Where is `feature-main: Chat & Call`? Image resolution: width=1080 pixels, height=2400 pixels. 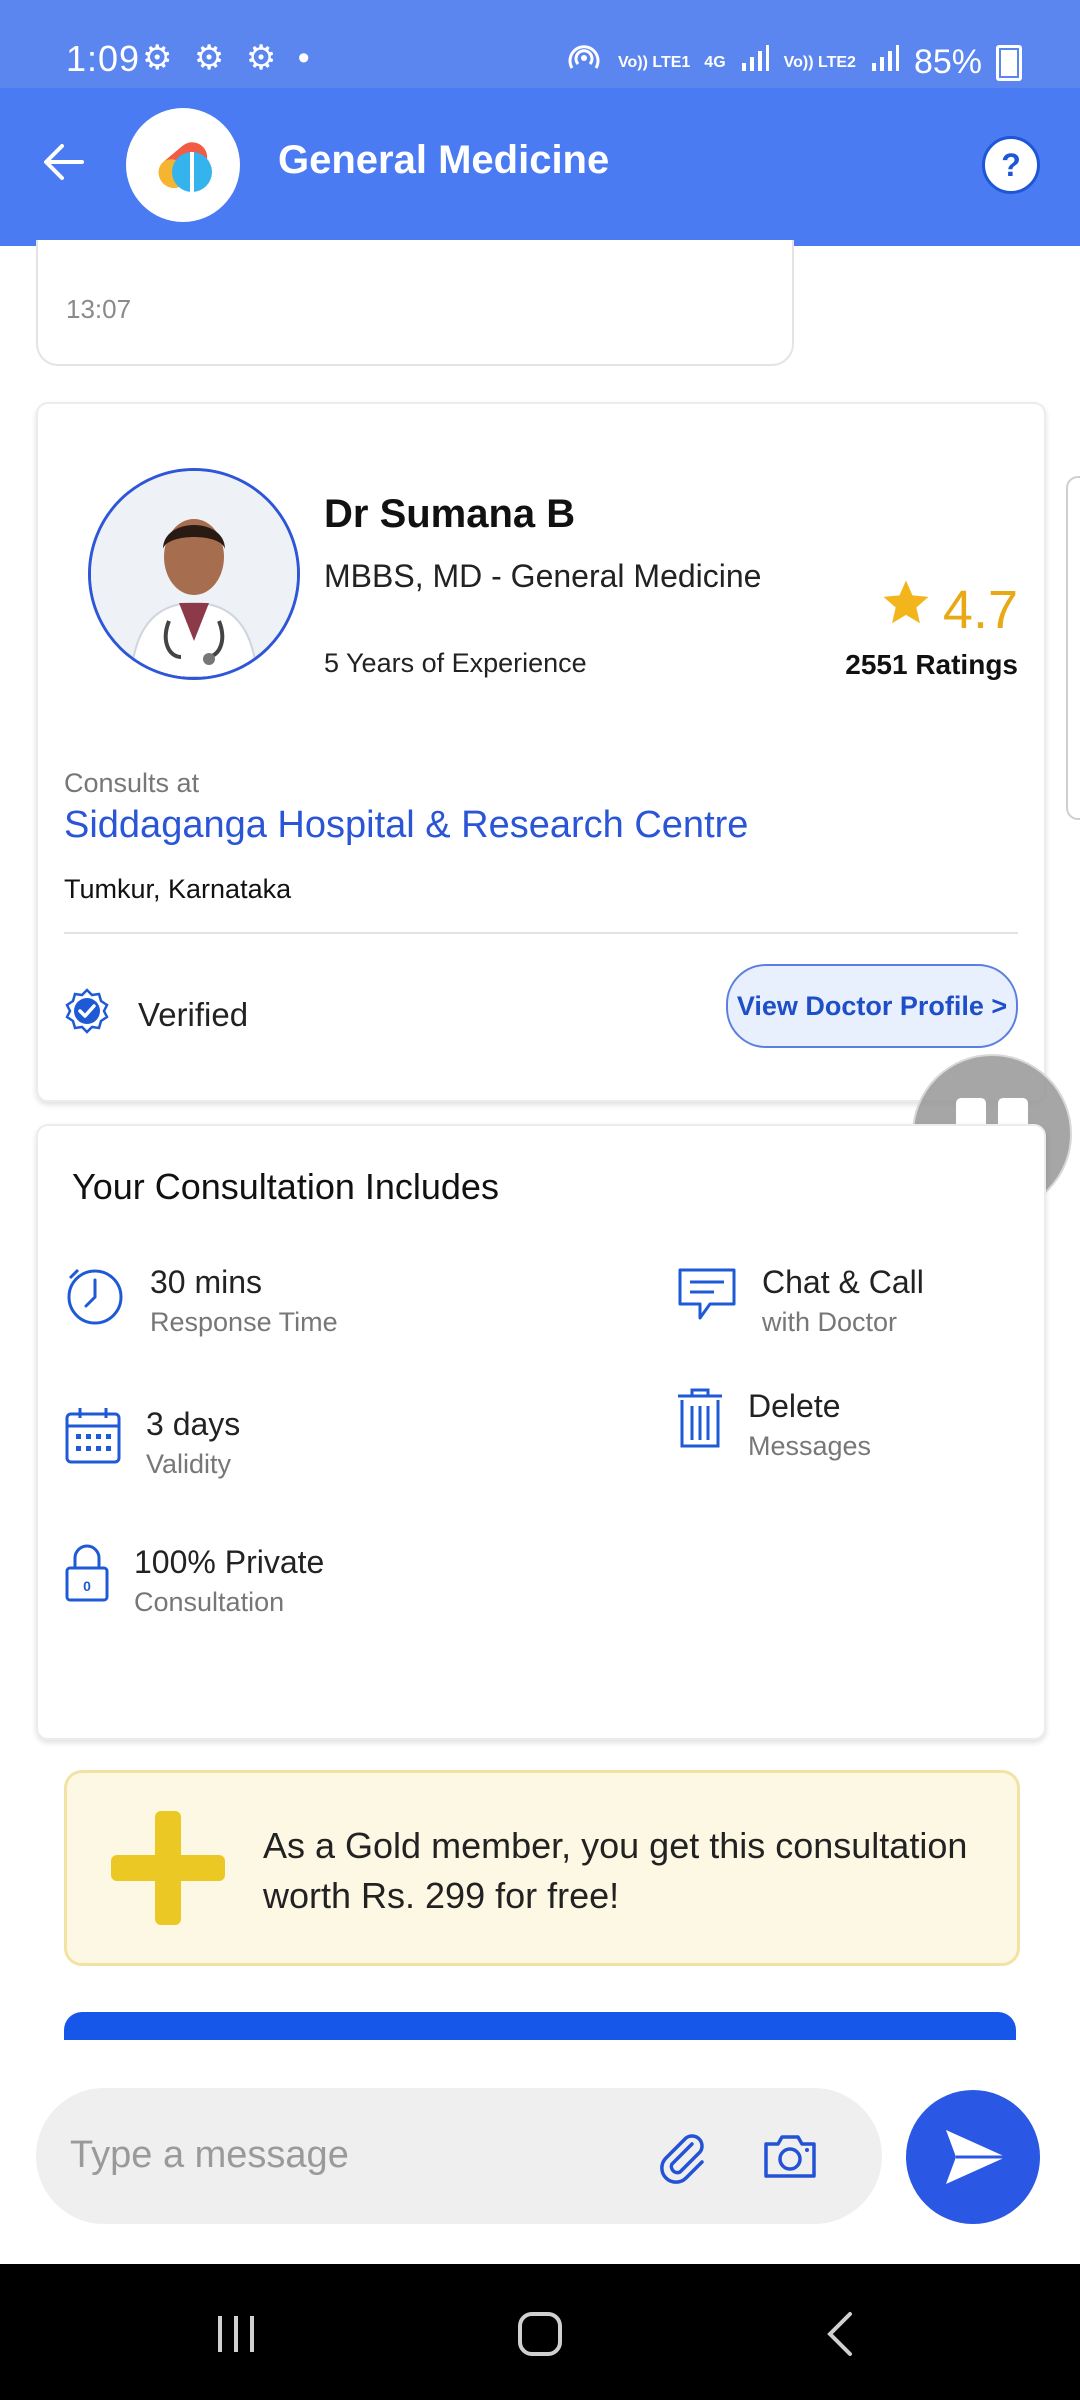 feature-main: Chat & Call is located at coordinates (843, 1282).